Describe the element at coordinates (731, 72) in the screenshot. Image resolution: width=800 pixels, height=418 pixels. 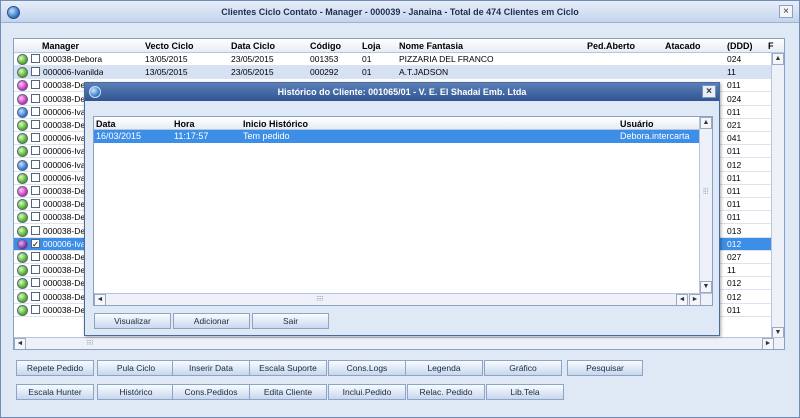
I see `cell-ddd: 11` at that location.